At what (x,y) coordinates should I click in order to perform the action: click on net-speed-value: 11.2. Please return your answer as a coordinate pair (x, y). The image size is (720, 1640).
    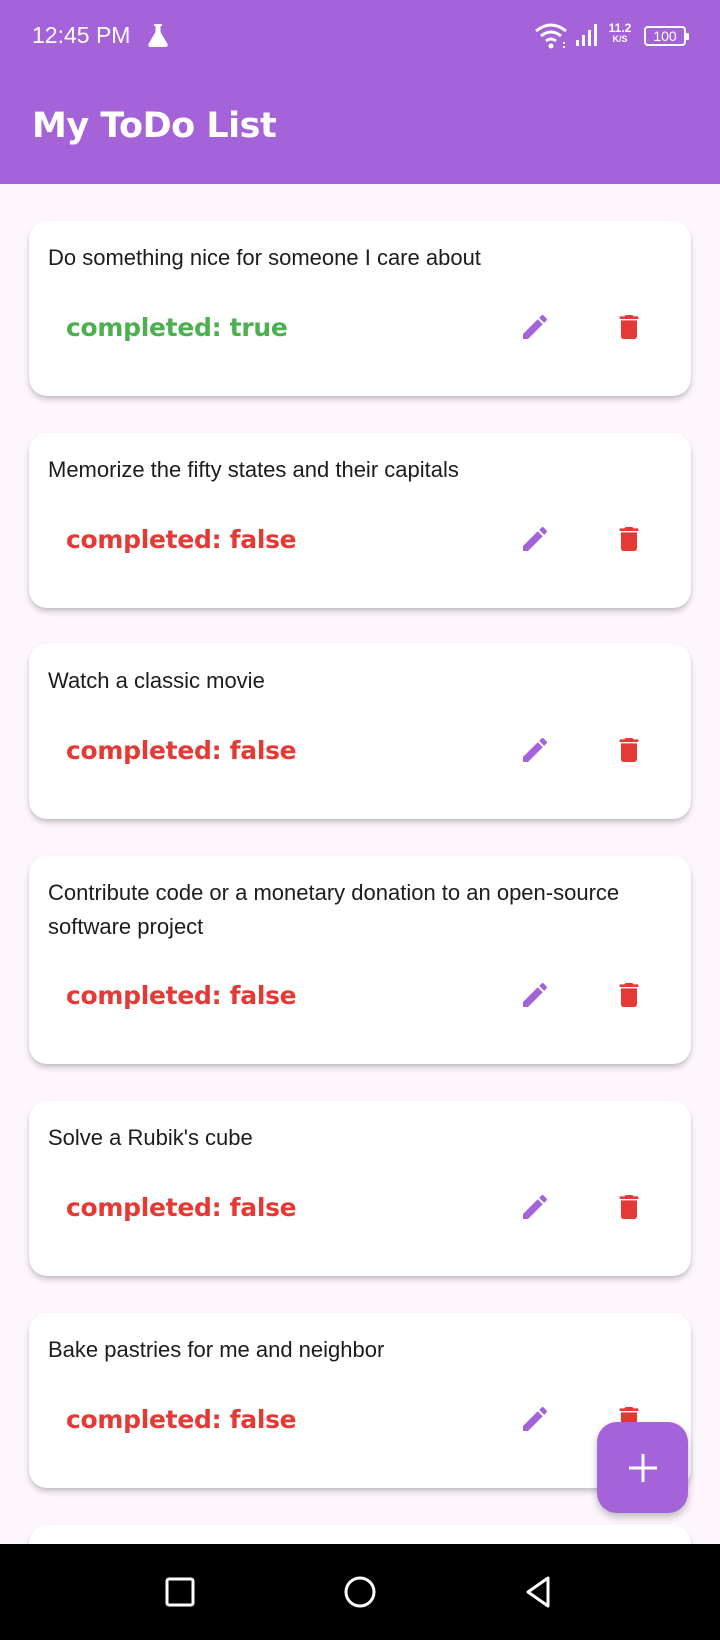
    Looking at the image, I should click on (620, 28).